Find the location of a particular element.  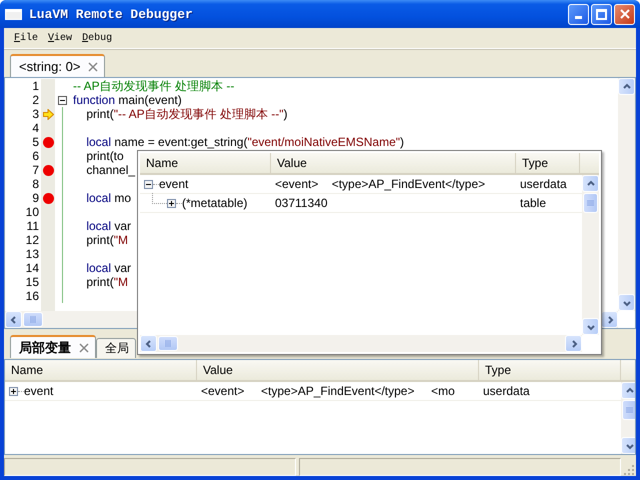

tab: 局部变量 is located at coordinates (53, 346).